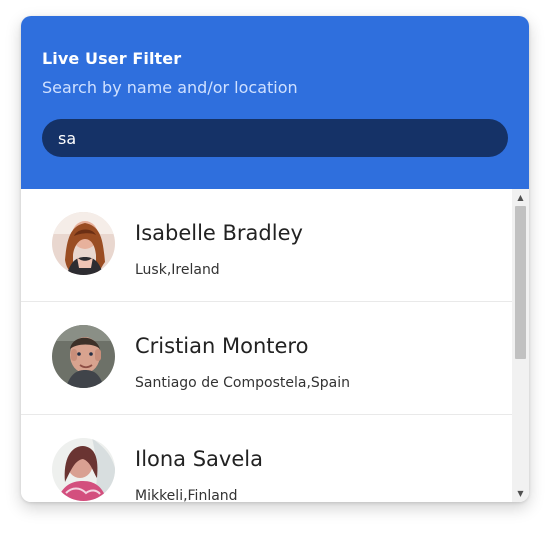  Describe the element at coordinates (219, 233) in the screenshot. I see `user-name: Isabelle Bradley` at that location.